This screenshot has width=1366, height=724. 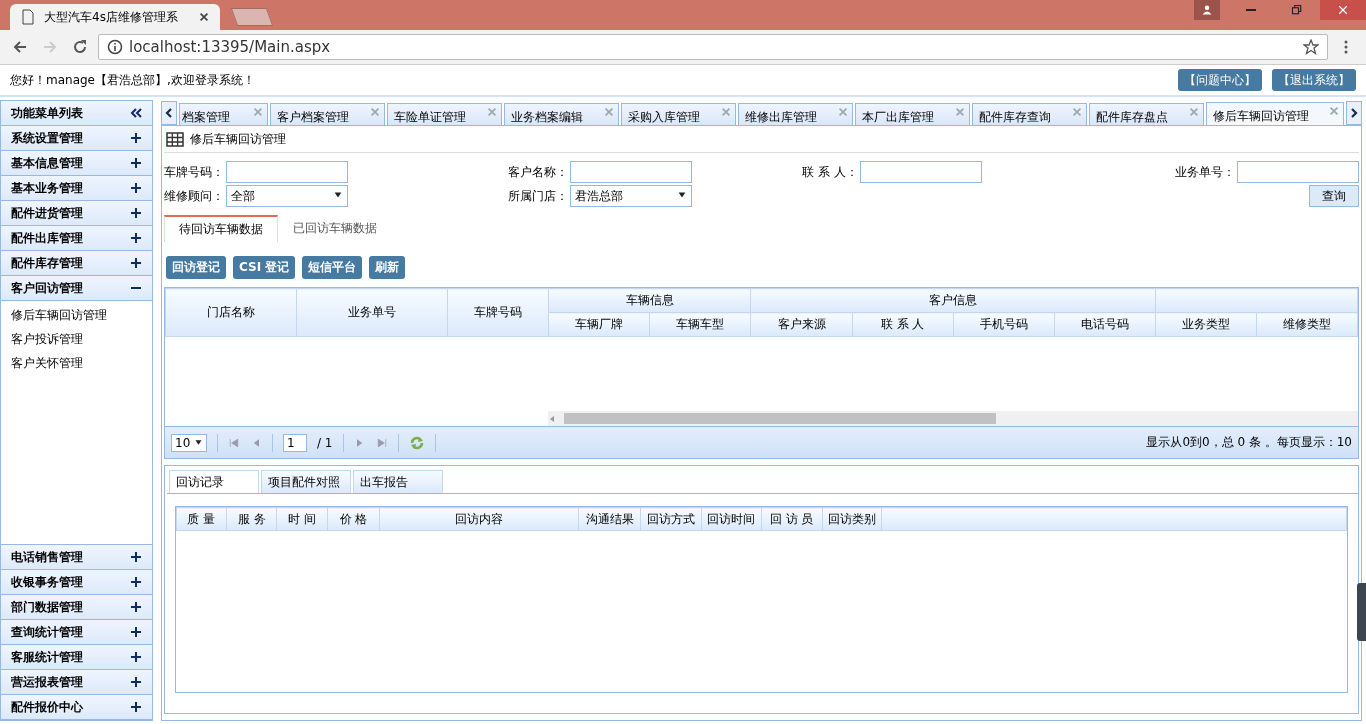 I want to click on field-label: 车牌号码：, so click(x=194, y=172).